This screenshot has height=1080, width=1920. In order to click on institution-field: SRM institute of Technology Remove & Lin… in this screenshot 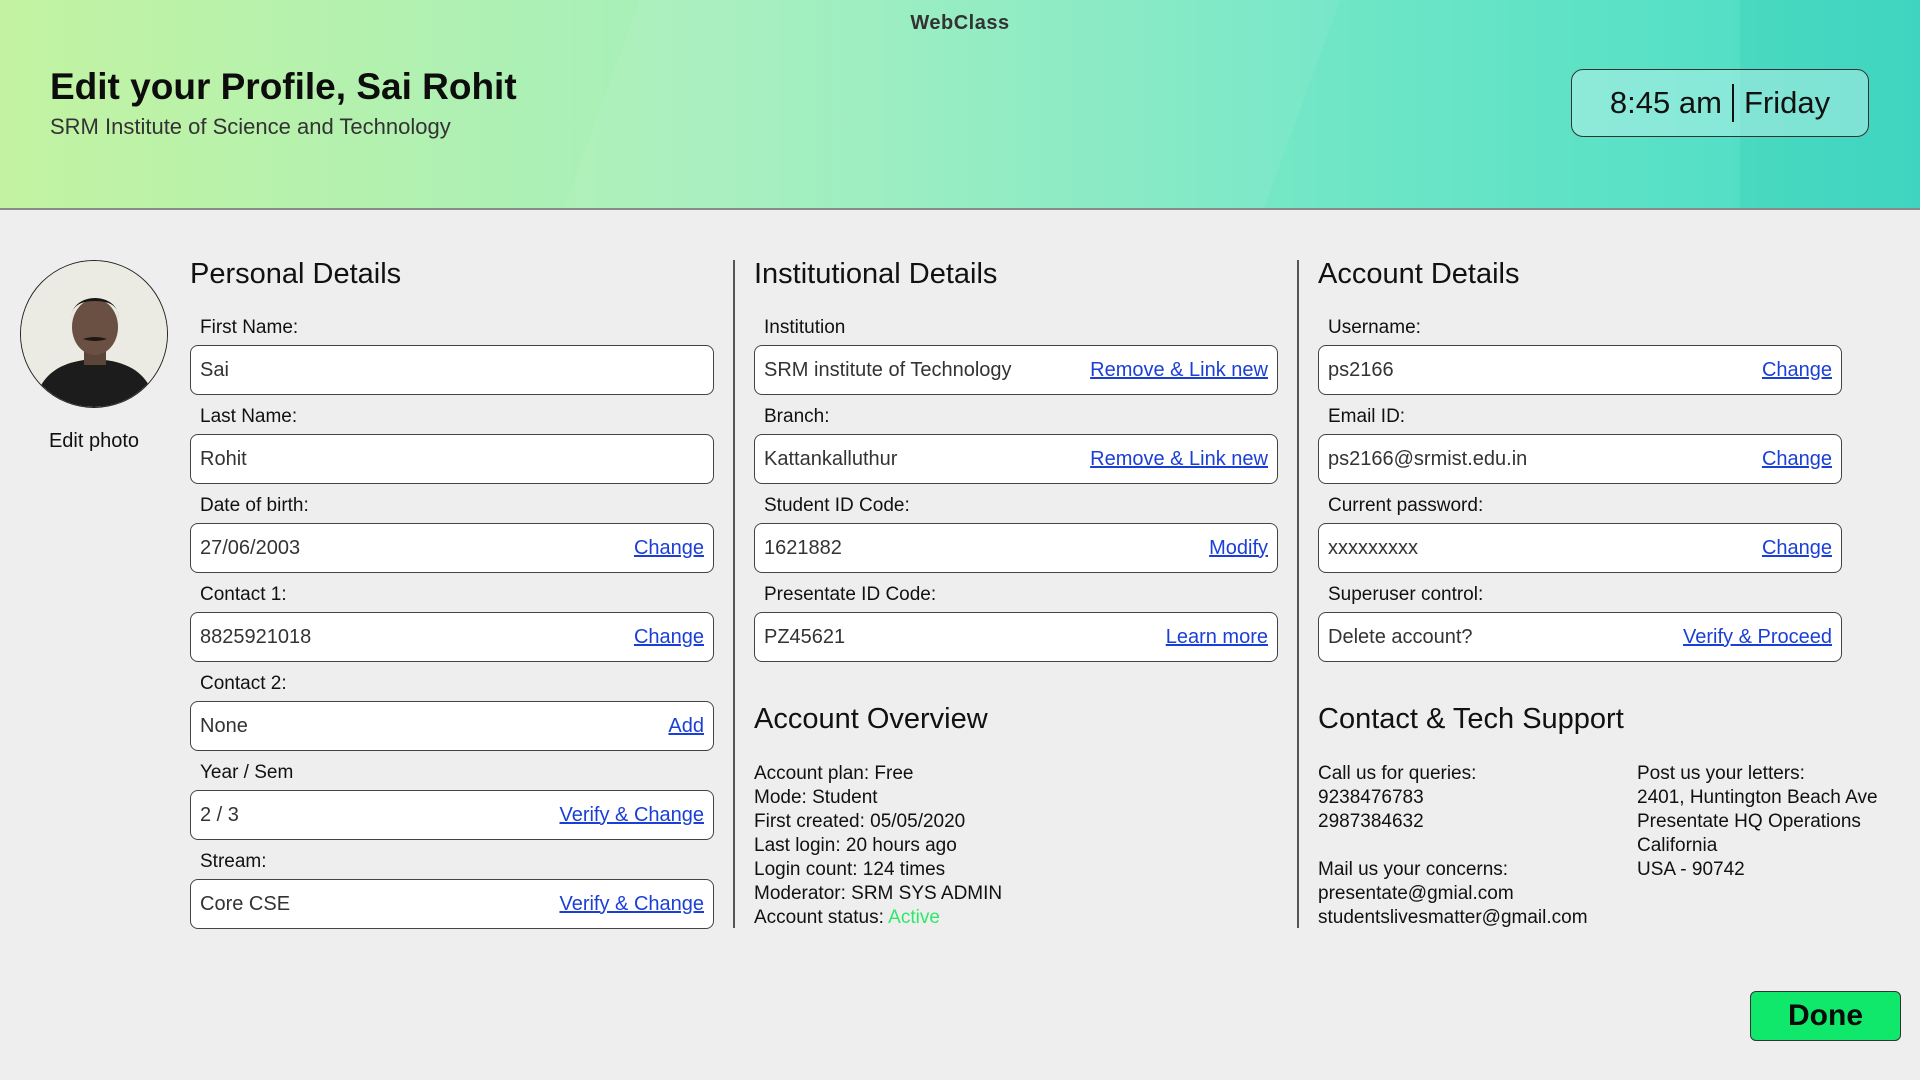, I will do `click(1016, 370)`.